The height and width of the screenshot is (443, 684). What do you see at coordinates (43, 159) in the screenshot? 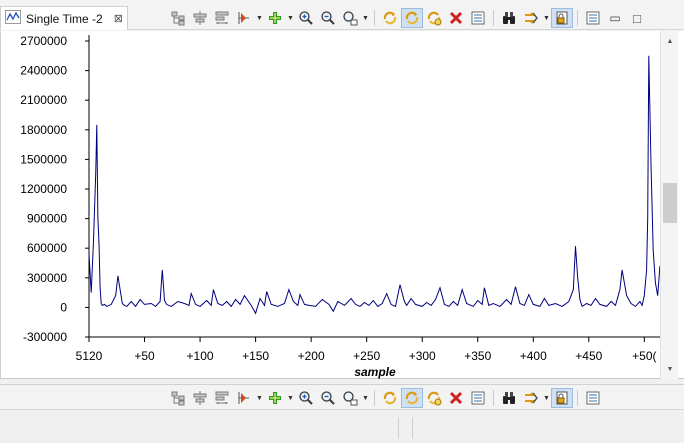
I see `y-tick-label: 1500000` at bounding box center [43, 159].